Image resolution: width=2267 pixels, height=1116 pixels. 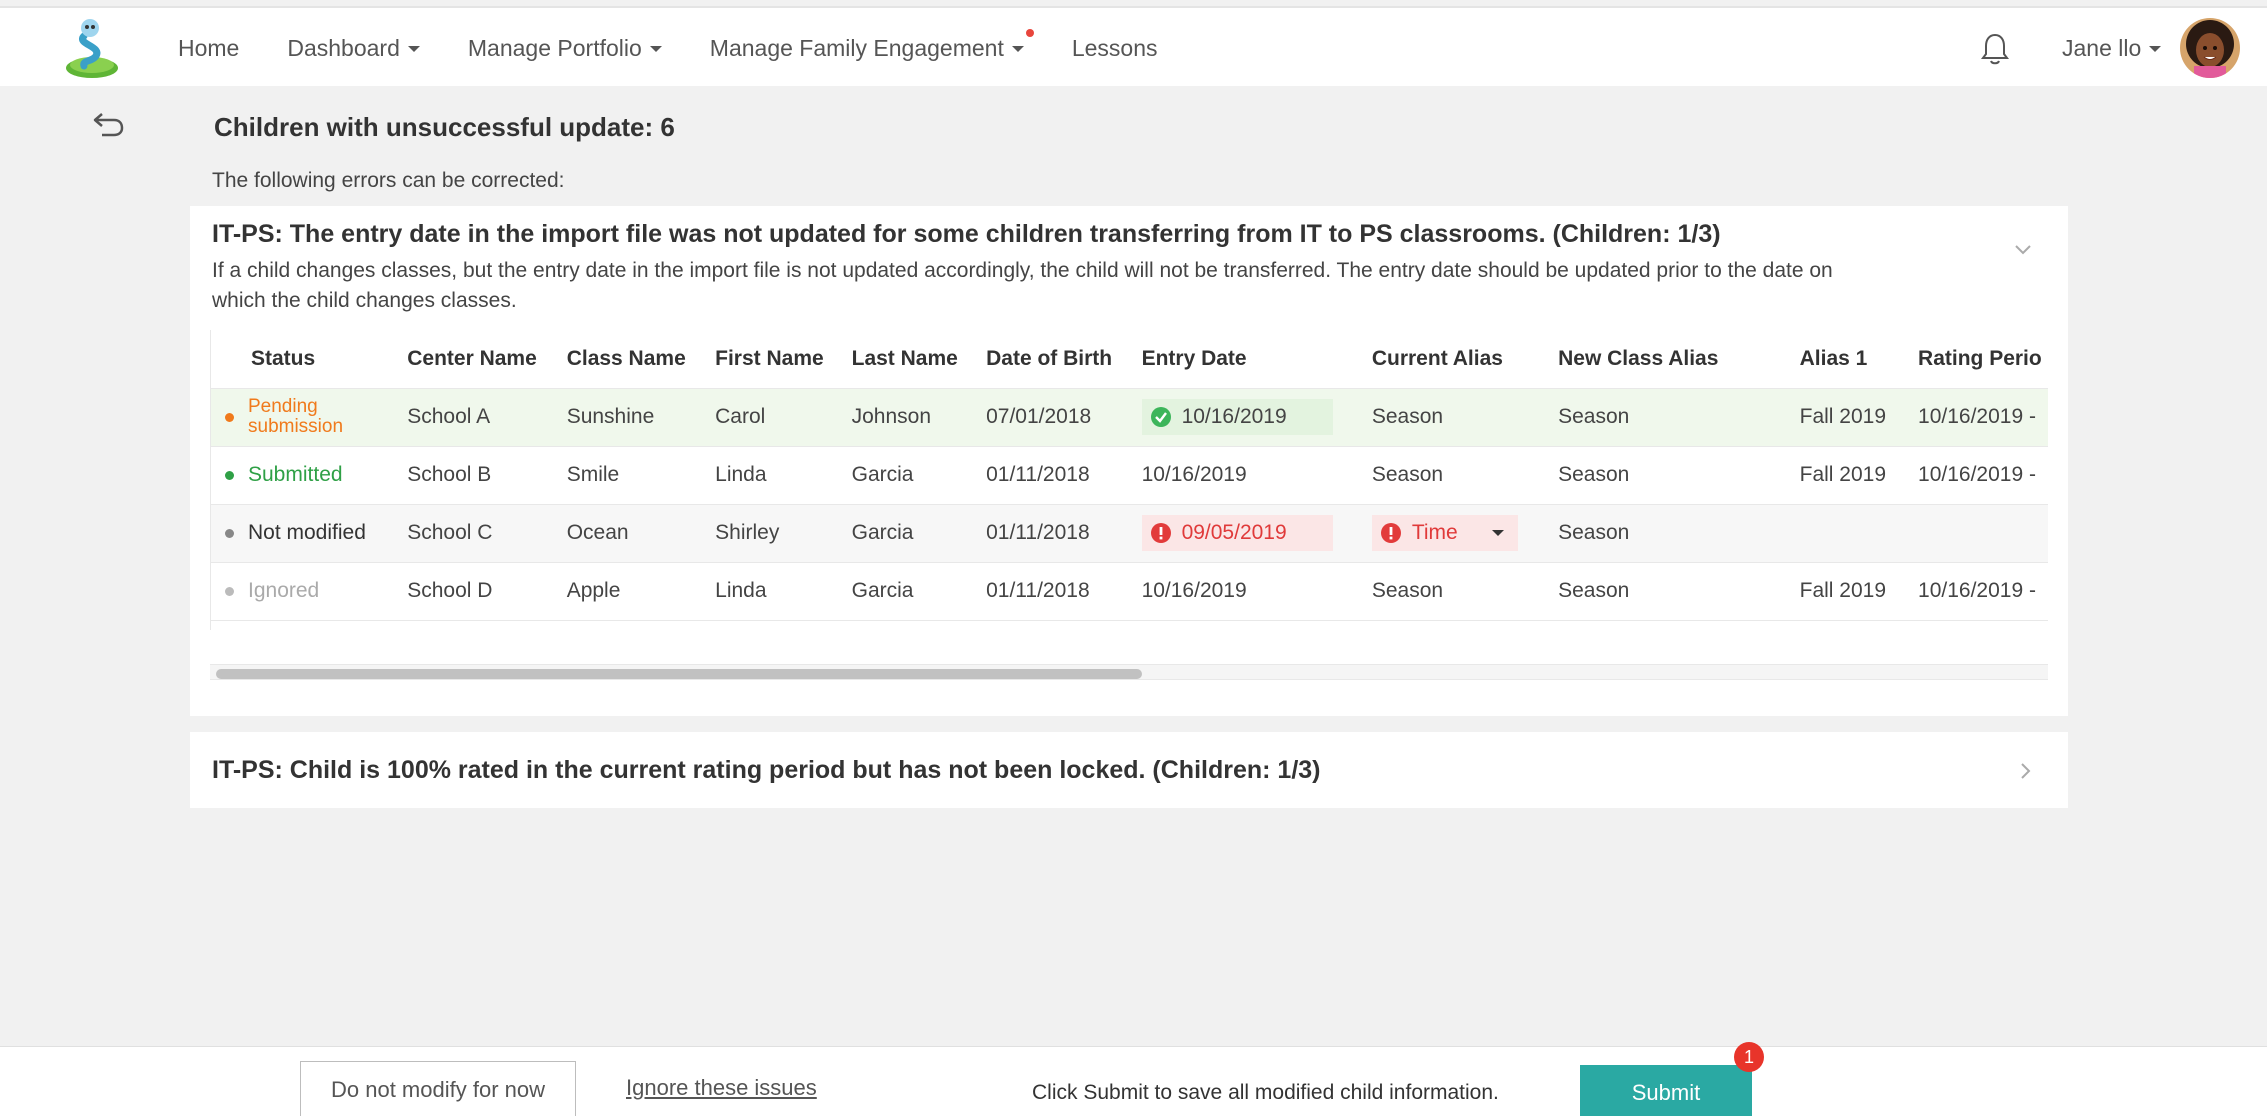 What do you see at coordinates (1983, 533) in the screenshot?
I see `cell-rating-period` at bounding box center [1983, 533].